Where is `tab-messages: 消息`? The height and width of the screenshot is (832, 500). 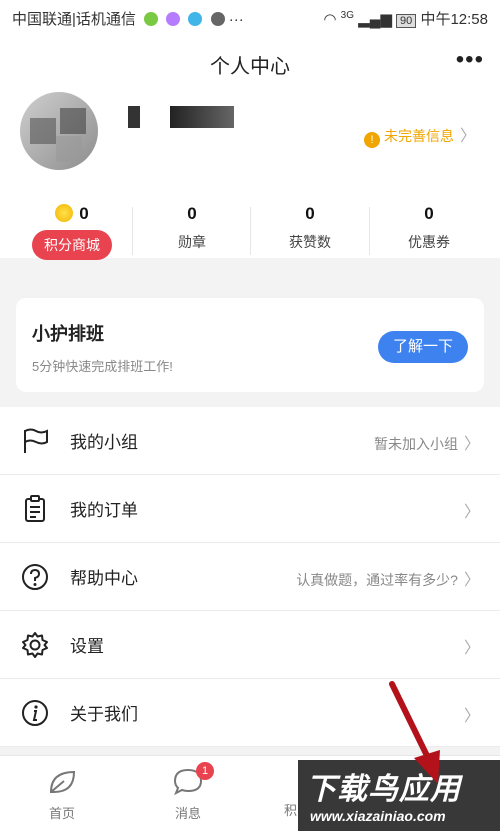
tab-messages: 消息 is located at coordinates (188, 793).